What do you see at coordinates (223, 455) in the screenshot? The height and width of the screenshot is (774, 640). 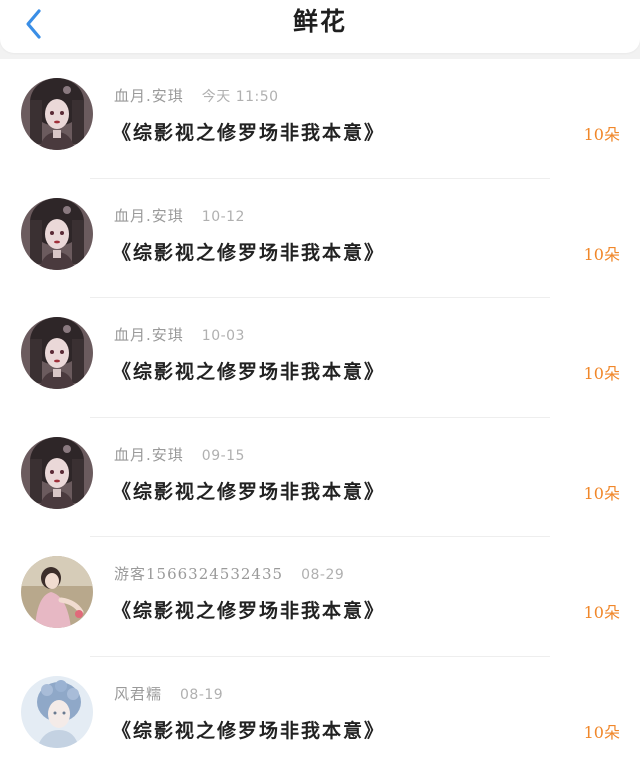 I see `send-date: 09-15` at bounding box center [223, 455].